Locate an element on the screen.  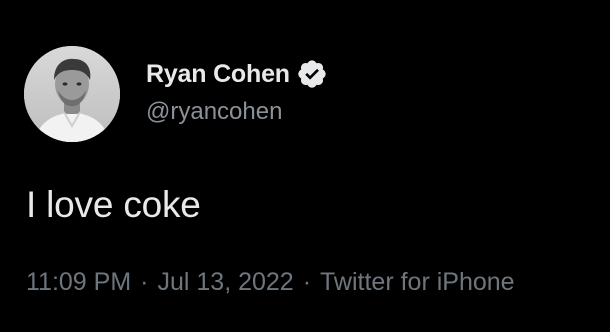
avatar-photo is located at coordinates (72, 94).